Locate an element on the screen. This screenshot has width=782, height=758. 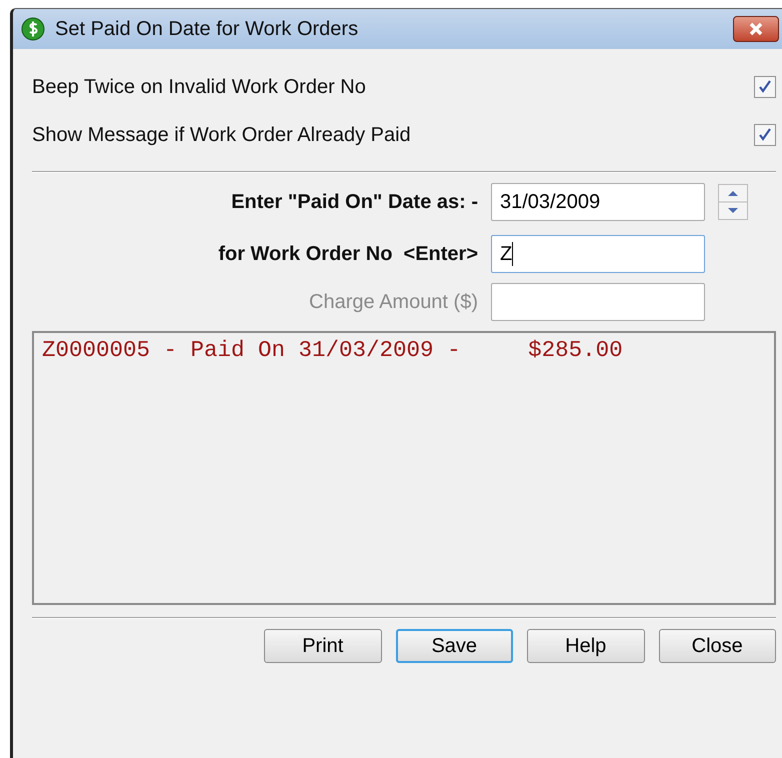
close-button is located at coordinates (756, 29).